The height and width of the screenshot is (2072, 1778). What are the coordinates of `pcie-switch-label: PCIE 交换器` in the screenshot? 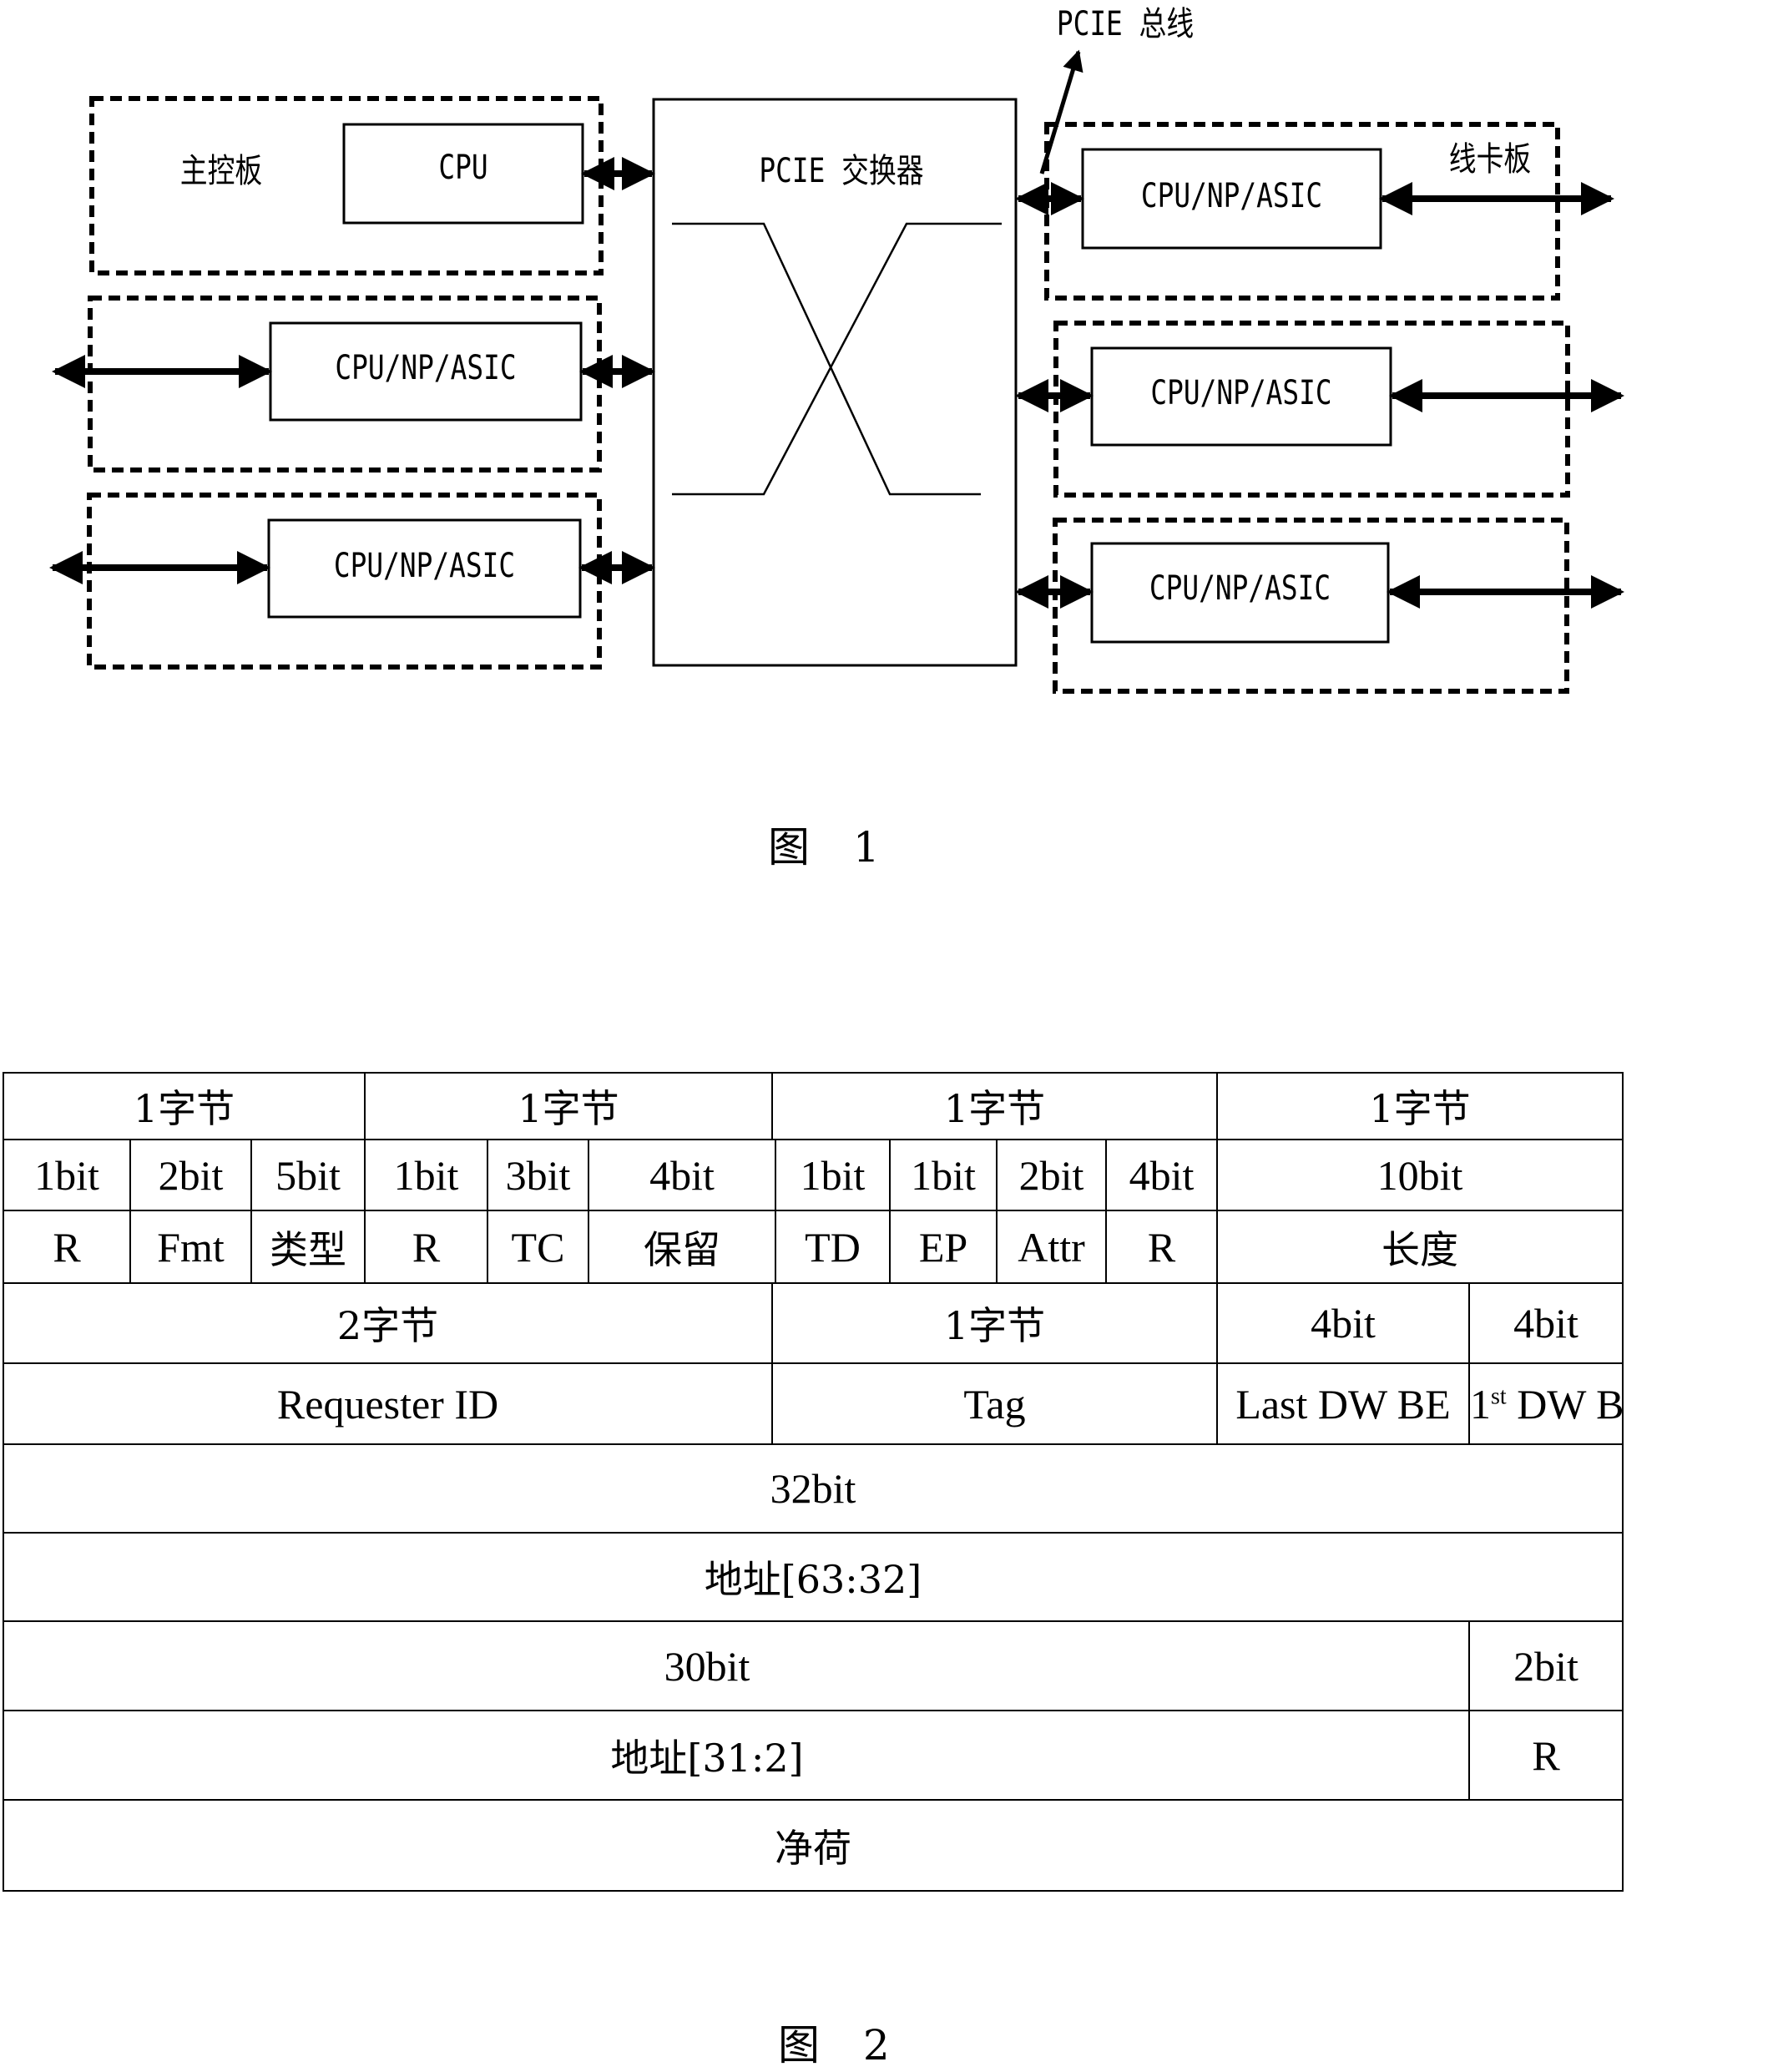 It's located at (842, 171).